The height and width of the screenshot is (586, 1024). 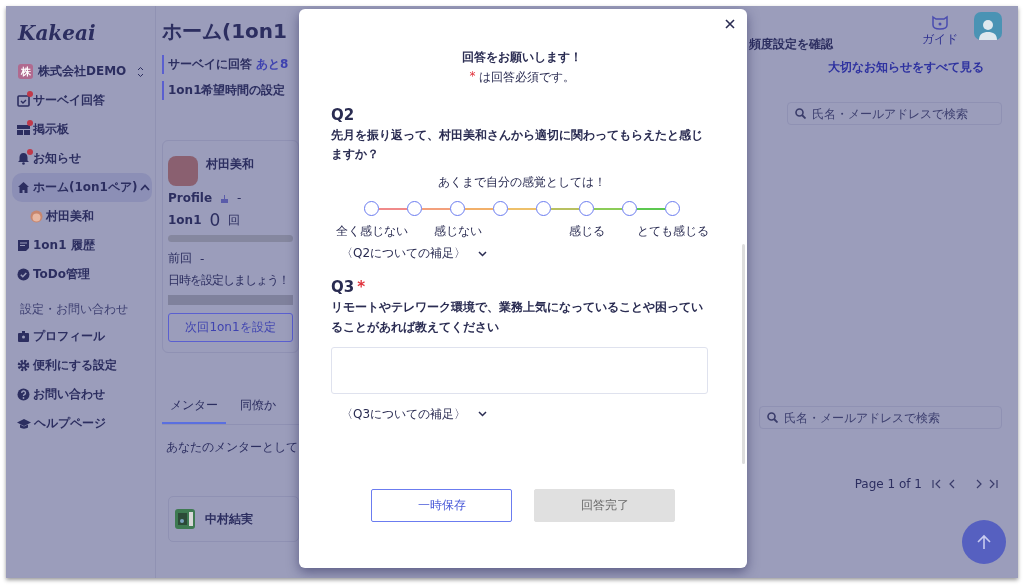 I want to click on close-button, so click(x=730, y=24).